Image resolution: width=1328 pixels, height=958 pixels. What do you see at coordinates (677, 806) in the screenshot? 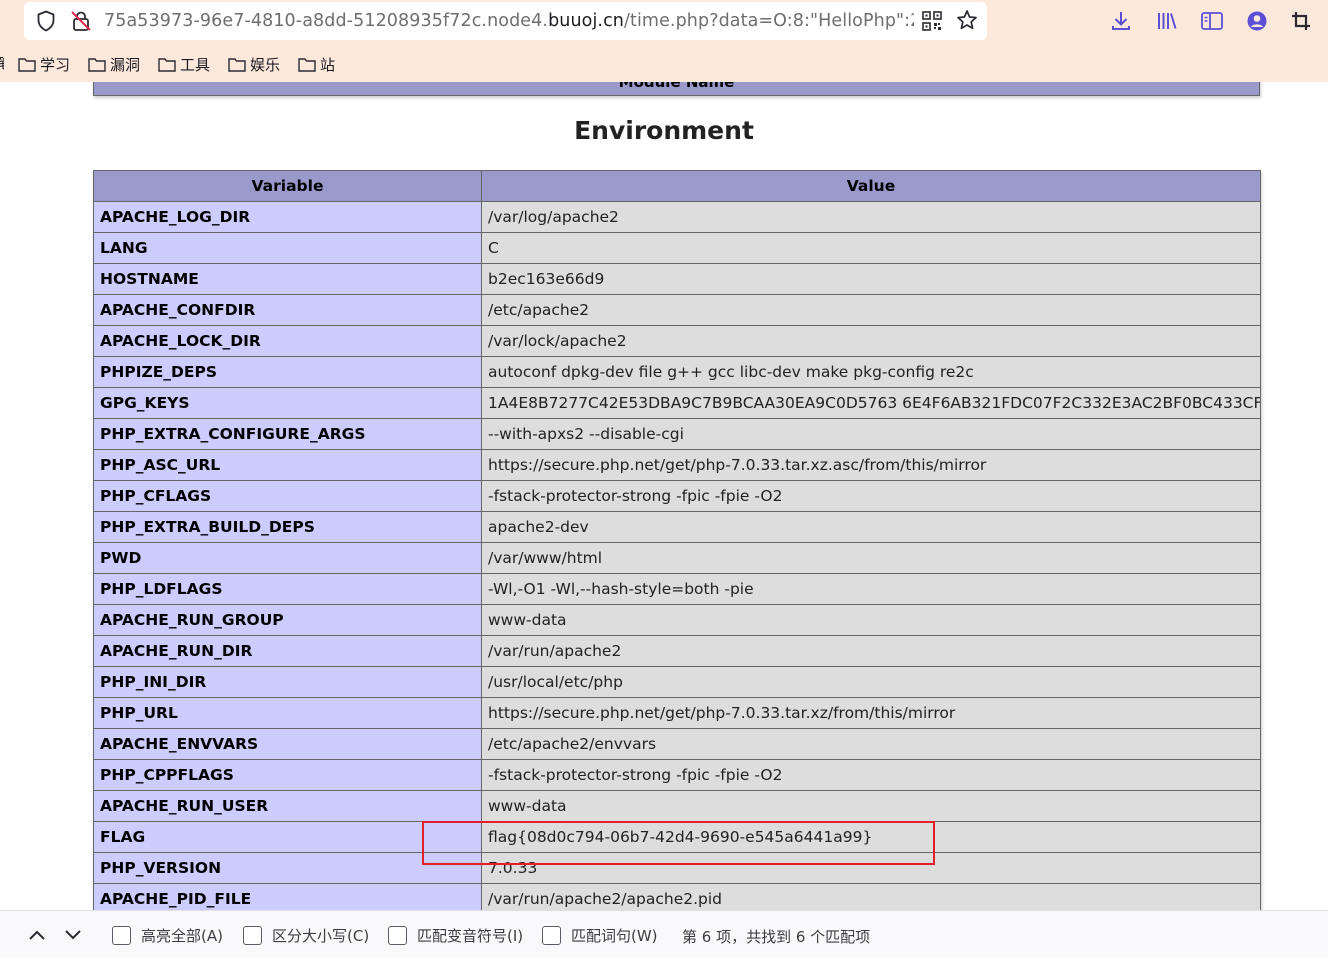
I see `table-row: APACHE_RUN_USER www-data` at bounding box center [677, 806].